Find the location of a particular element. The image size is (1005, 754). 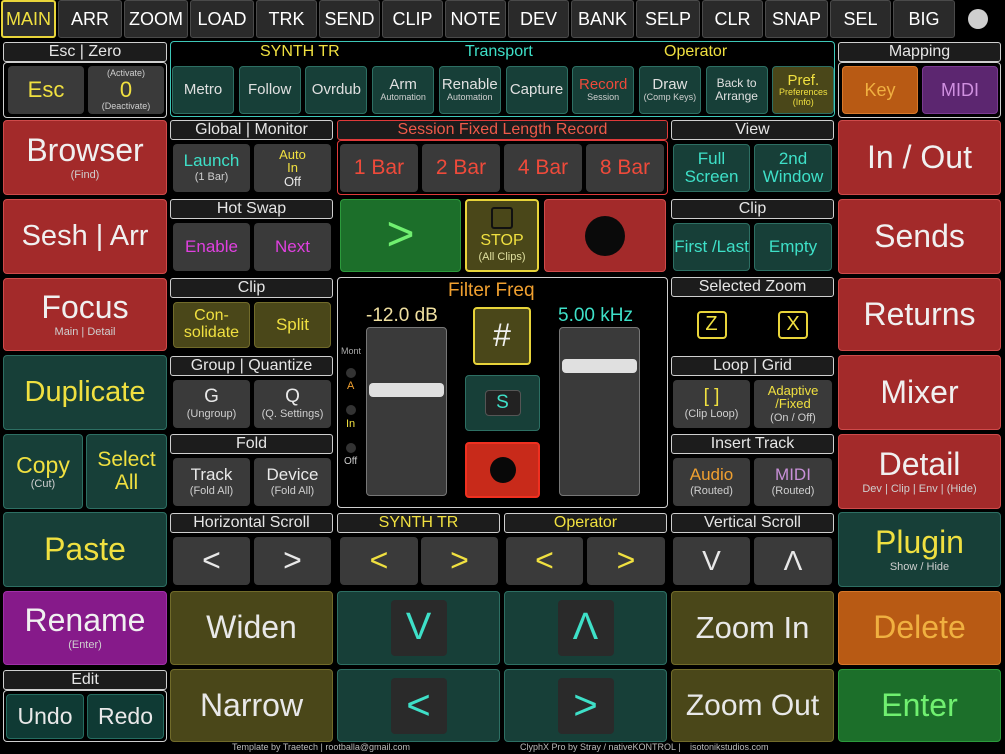

redo-button: Redo is located at coordinates (125, 716).